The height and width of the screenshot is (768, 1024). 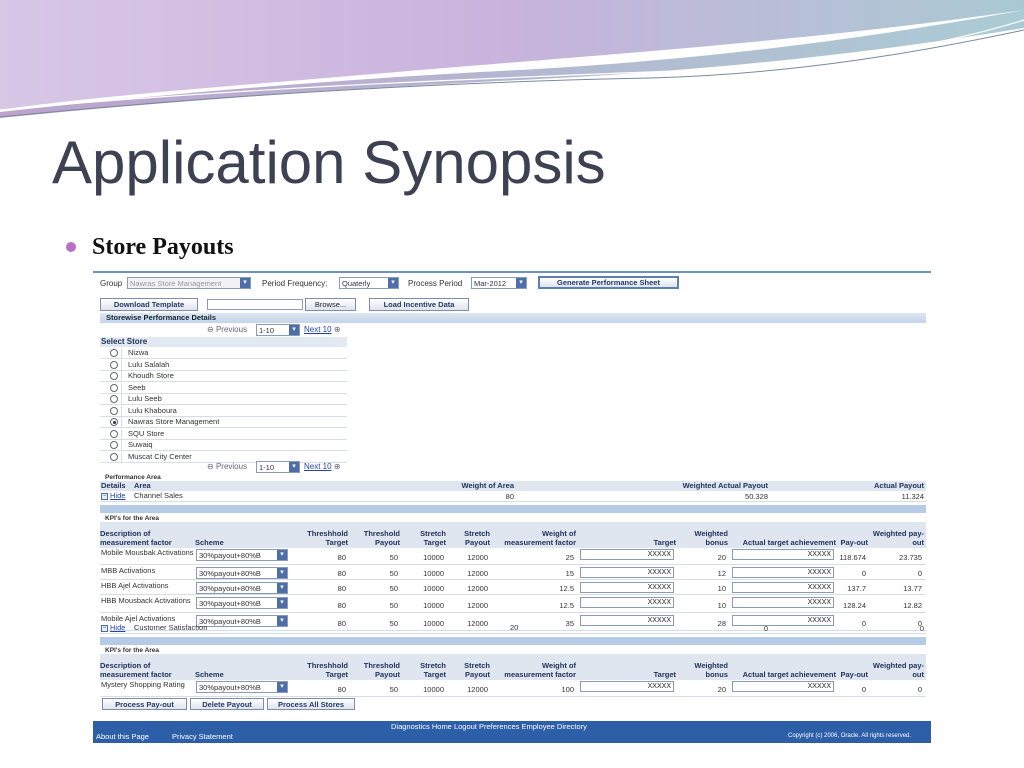 What do you see at coordinates (150, 247) in the screenshot?
I see `bullet-item: Store Payouts` at bounding box center [150, 247].